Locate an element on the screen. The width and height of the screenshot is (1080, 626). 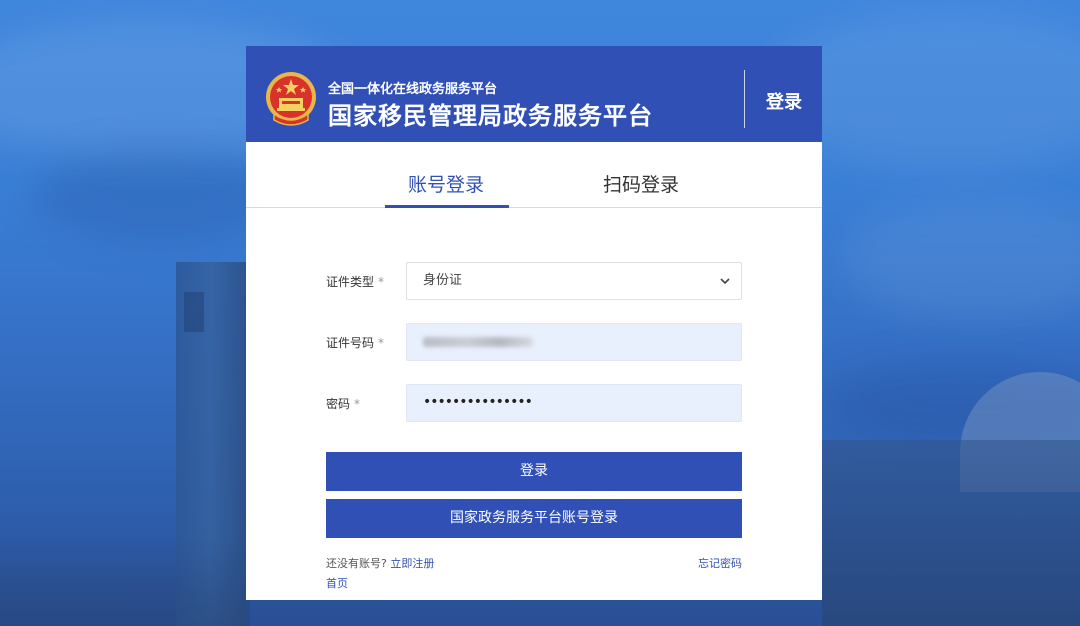
id-type-label: 证件类型 * is located at coordinates (355, 281).